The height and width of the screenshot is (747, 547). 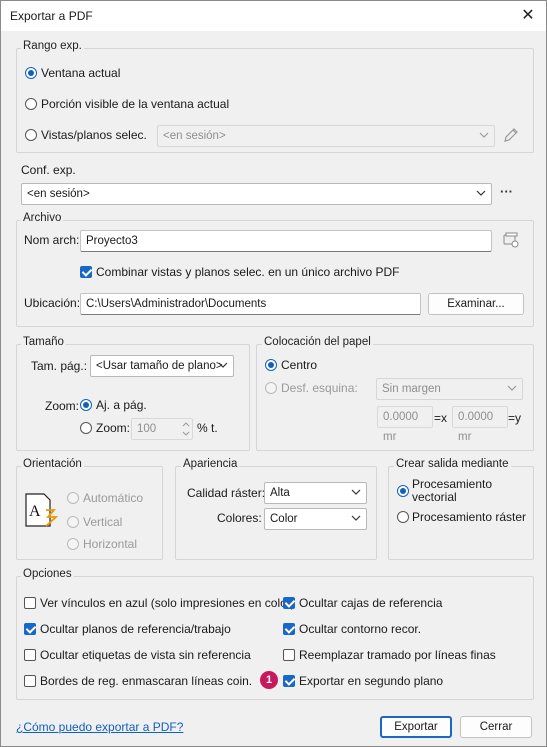 What do you see at coordinates (86, 428) in the screenshot?
I see `zoom-radio` at bounding box center [86, 428].